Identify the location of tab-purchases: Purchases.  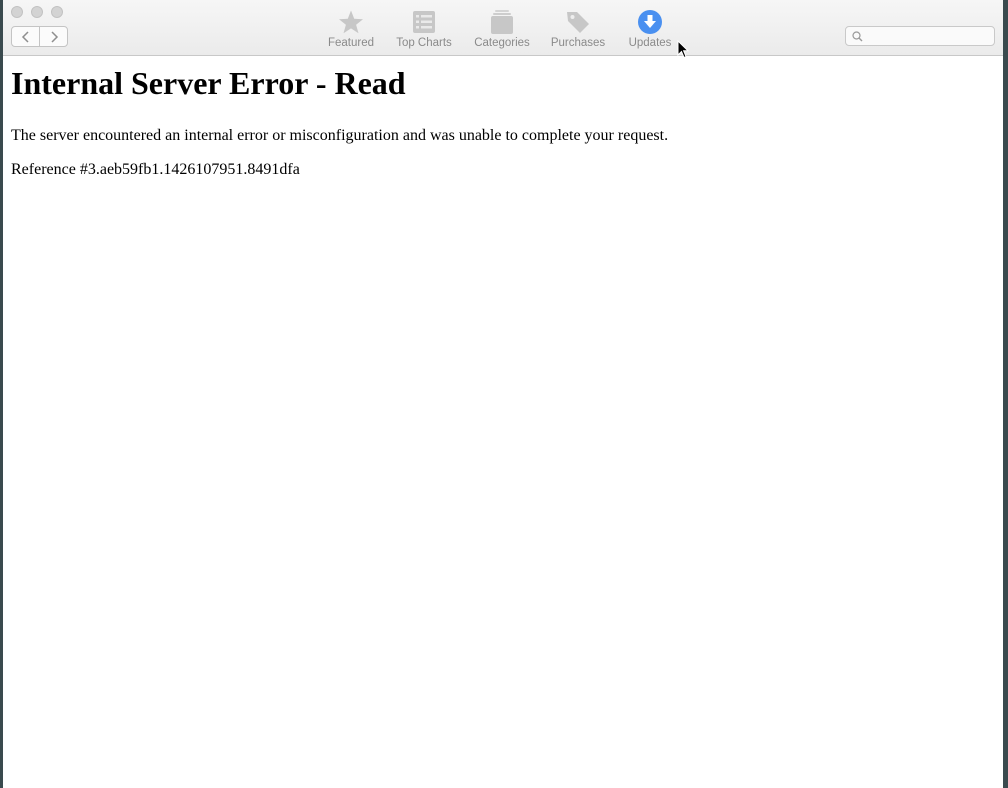
(578, 28).